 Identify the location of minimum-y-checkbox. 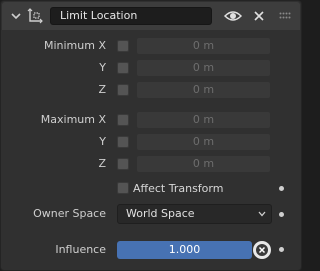
(123, 68).